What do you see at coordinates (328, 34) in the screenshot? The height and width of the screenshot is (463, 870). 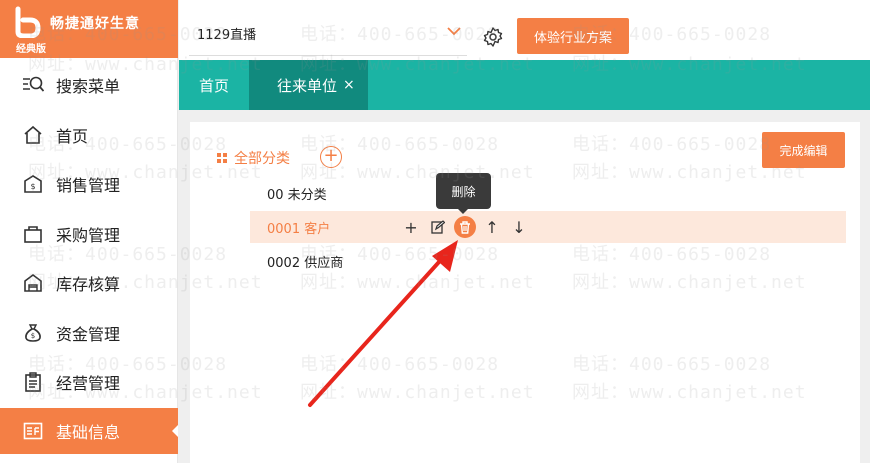 I see `company-select: 1129直播` at bounding box center [328, 34].